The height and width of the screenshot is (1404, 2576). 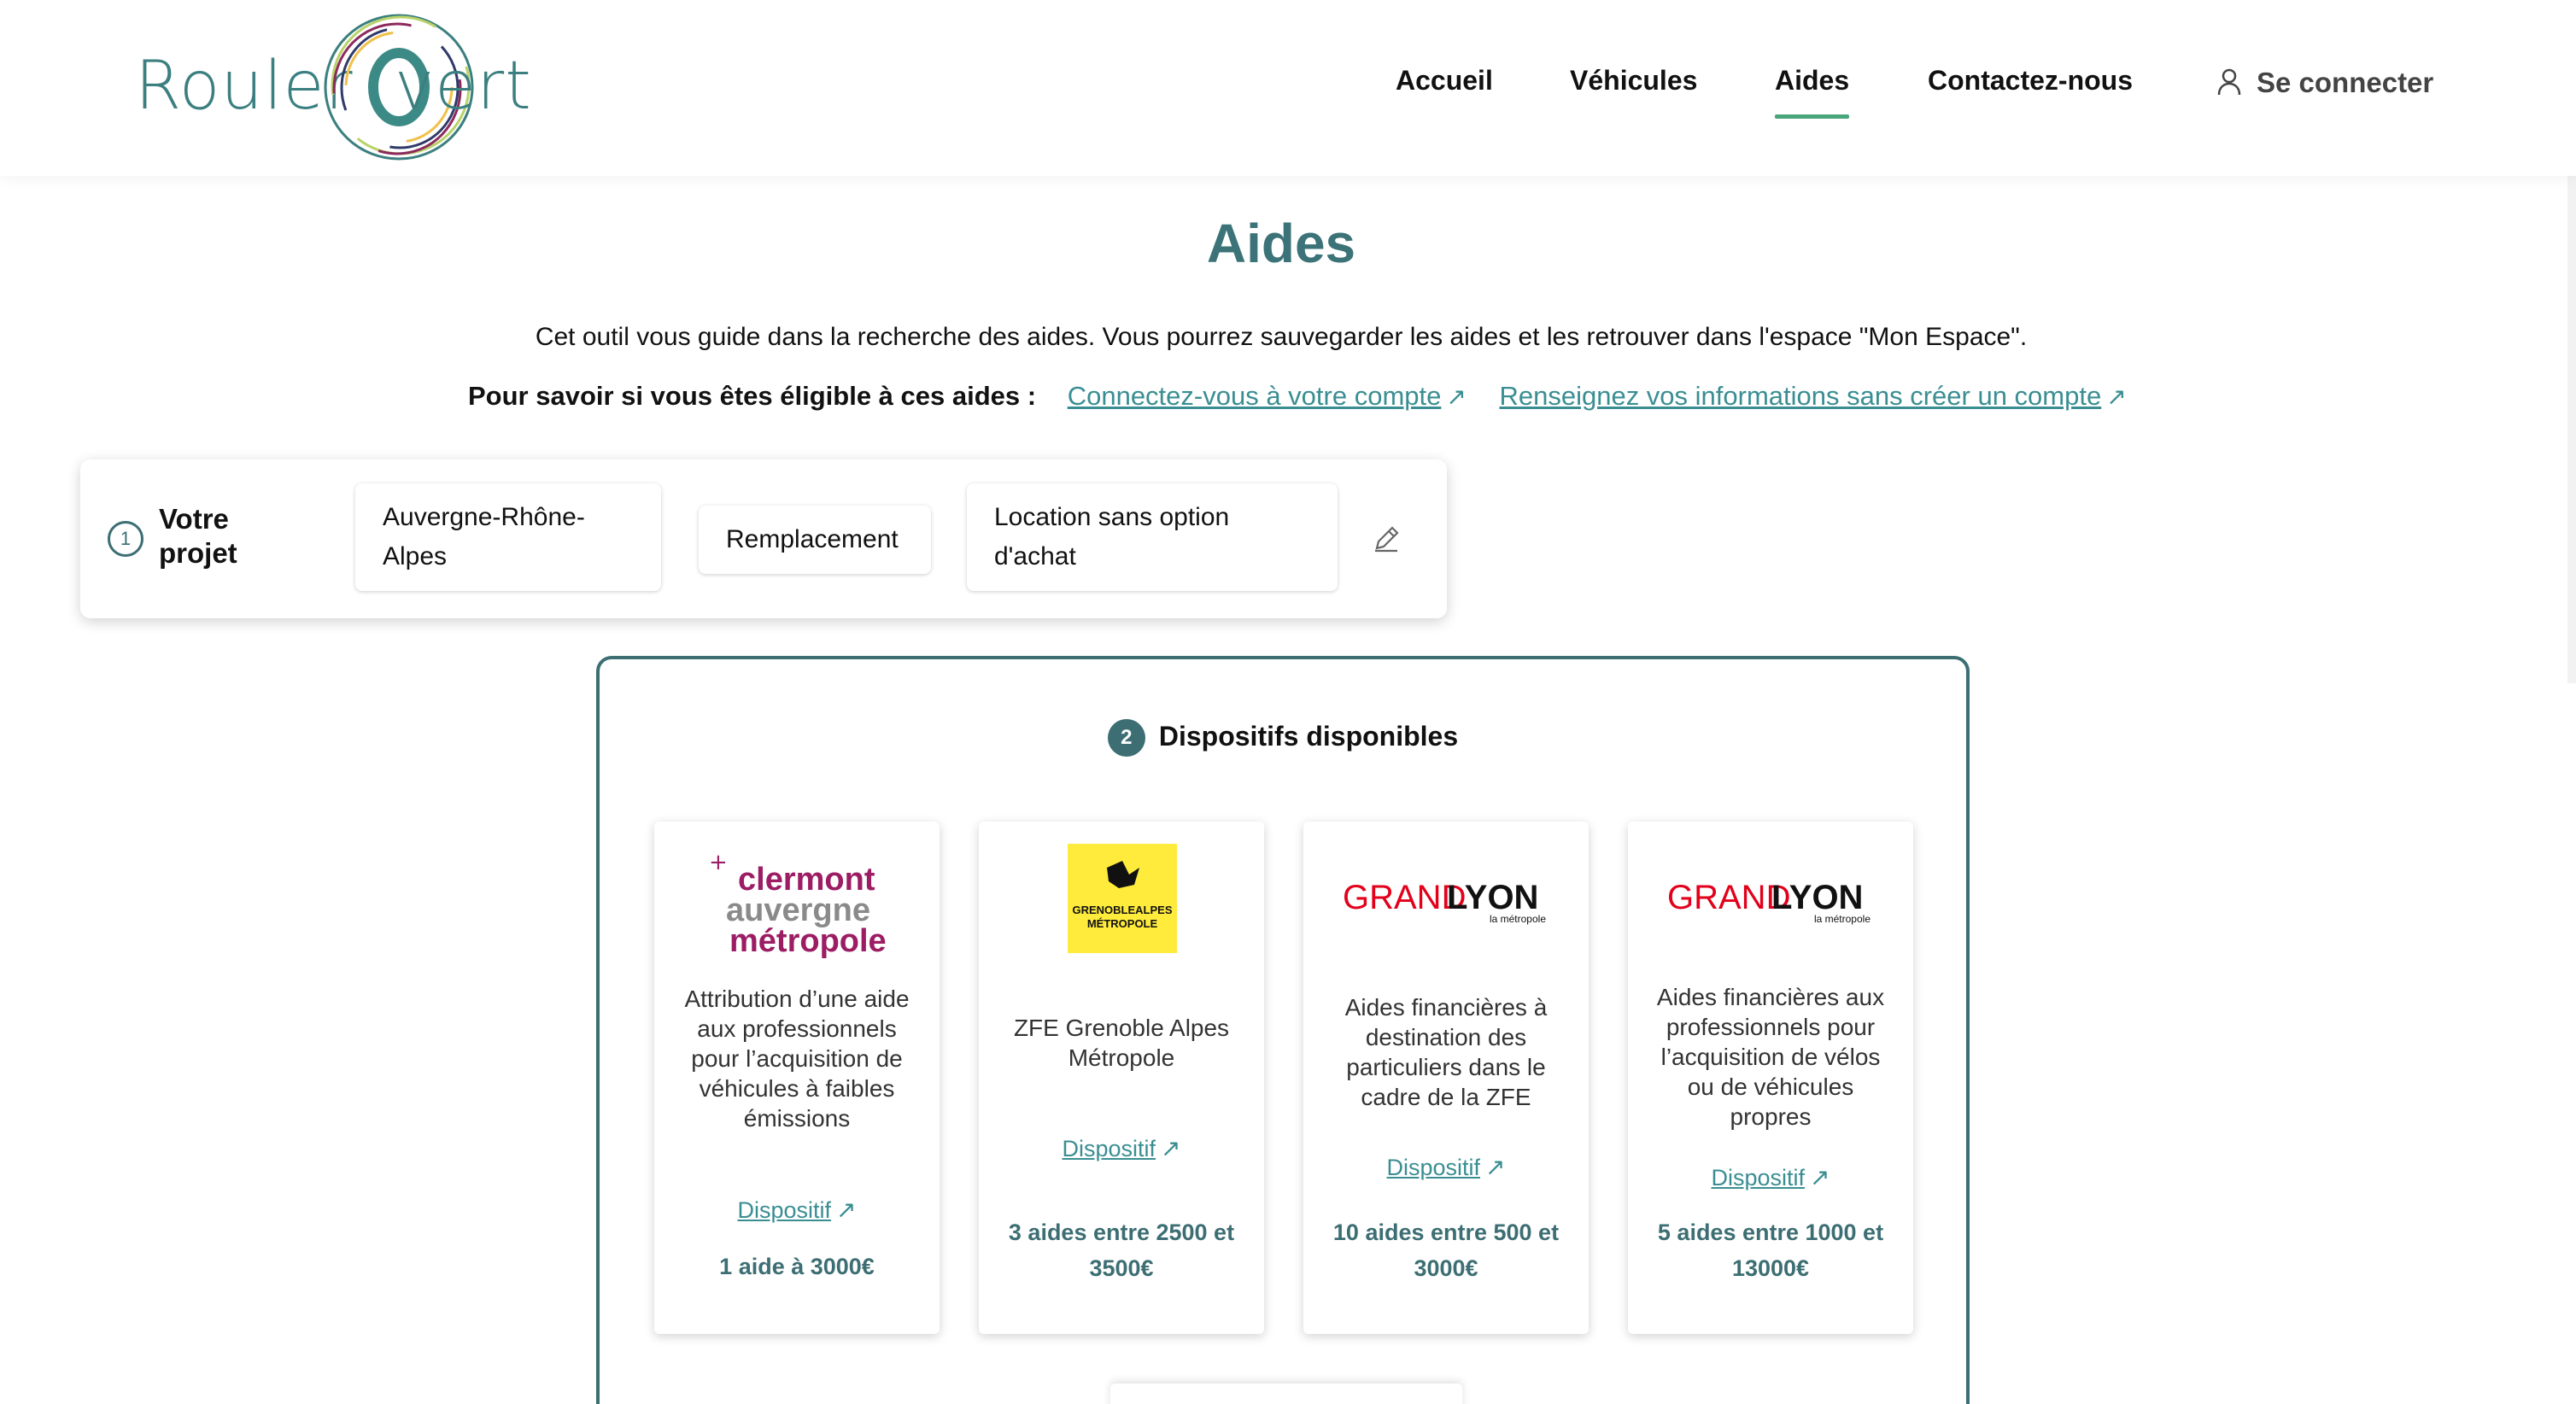 I want to click on clermont-logo-line-3: métropole, so click(x=808, y=941).